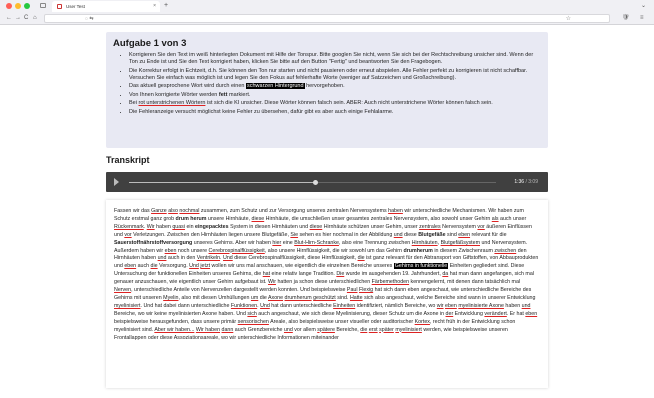 Image resolution: width=654 pixels, height=398 pixels. What do you see at coordinates (373, 330) in the screenshot?
I see `uncertain-word: erst` at bounding box center [373, 330].